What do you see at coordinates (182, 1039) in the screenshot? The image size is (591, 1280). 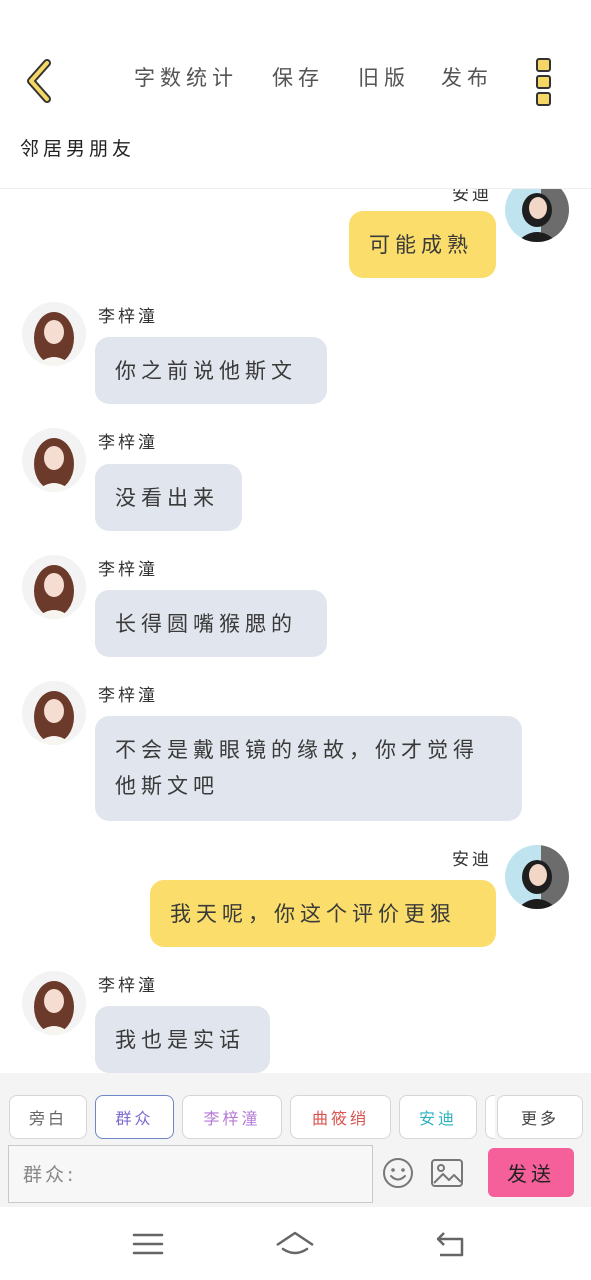 I see `message-bubble: 我也是实话` at bounding box center [182, 1039].